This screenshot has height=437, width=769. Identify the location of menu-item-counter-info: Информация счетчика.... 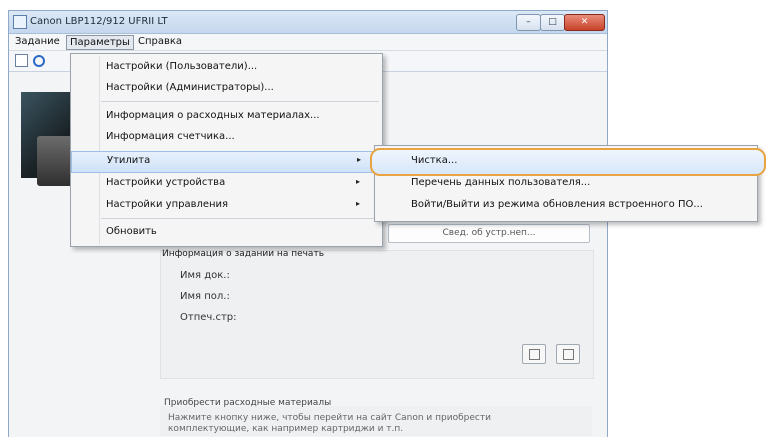
(226, 138).